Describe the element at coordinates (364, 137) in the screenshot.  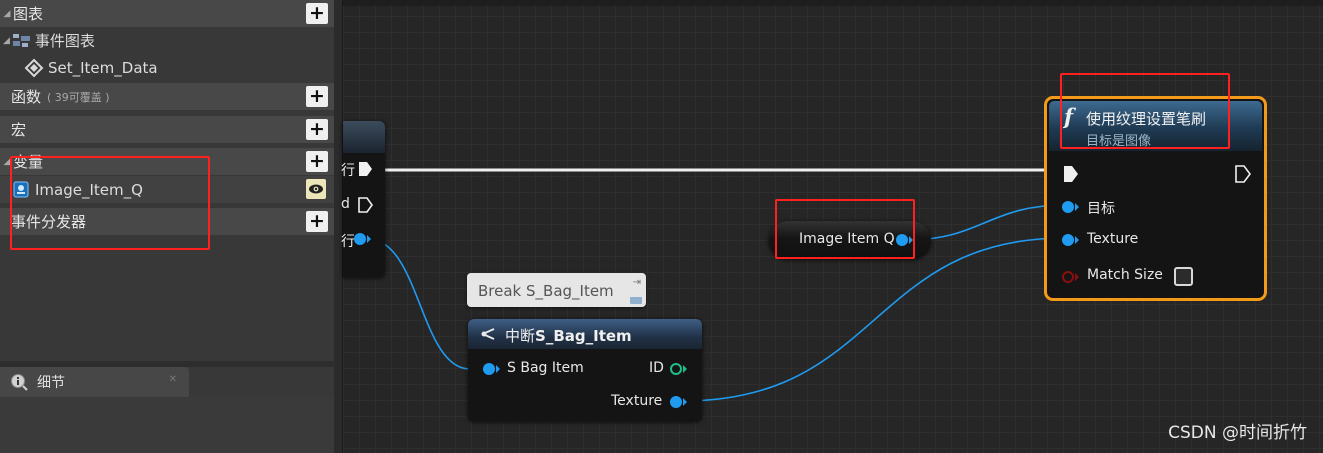
I see `left-node-header` at that location.